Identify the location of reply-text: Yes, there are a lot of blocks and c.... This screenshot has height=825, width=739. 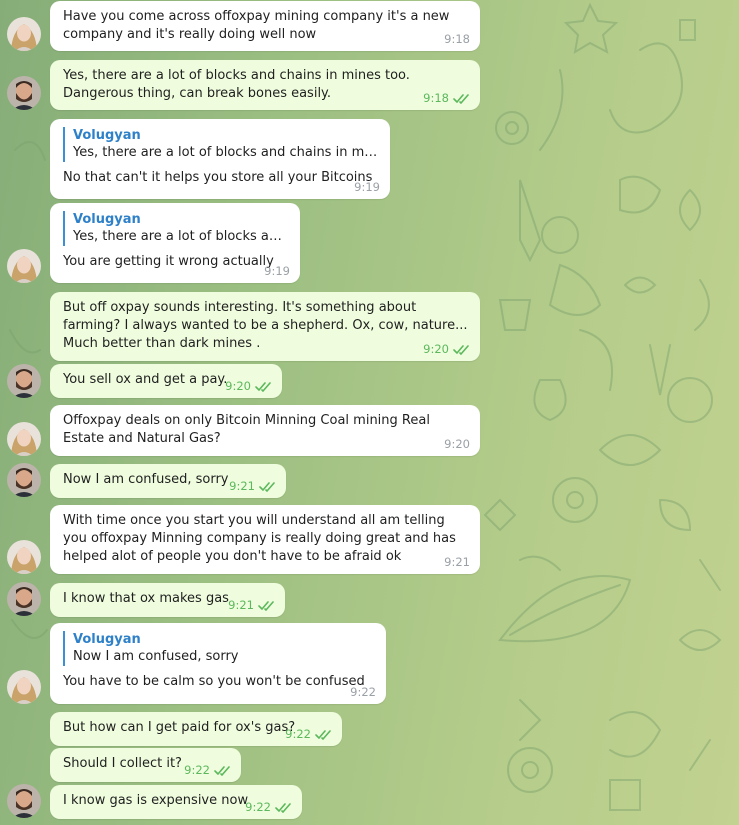
(180, 236).